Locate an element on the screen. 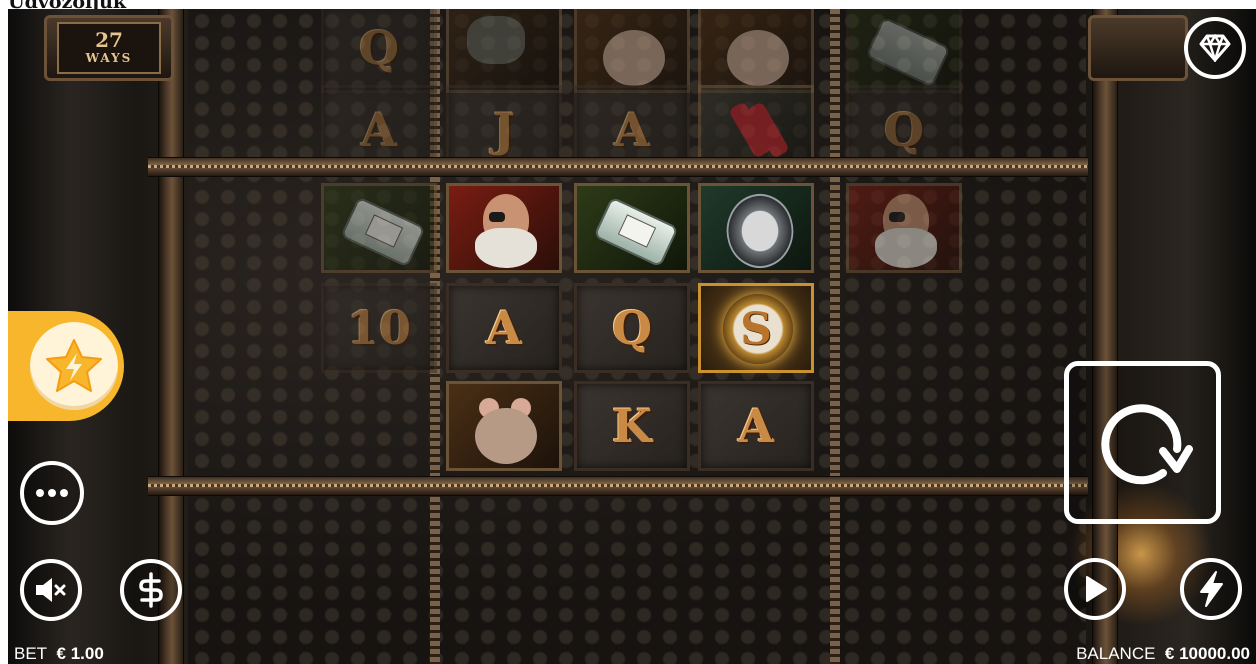 The image size is (1256, 664). balance-value: € 10000.00 is located at coordinates (1207, 653).